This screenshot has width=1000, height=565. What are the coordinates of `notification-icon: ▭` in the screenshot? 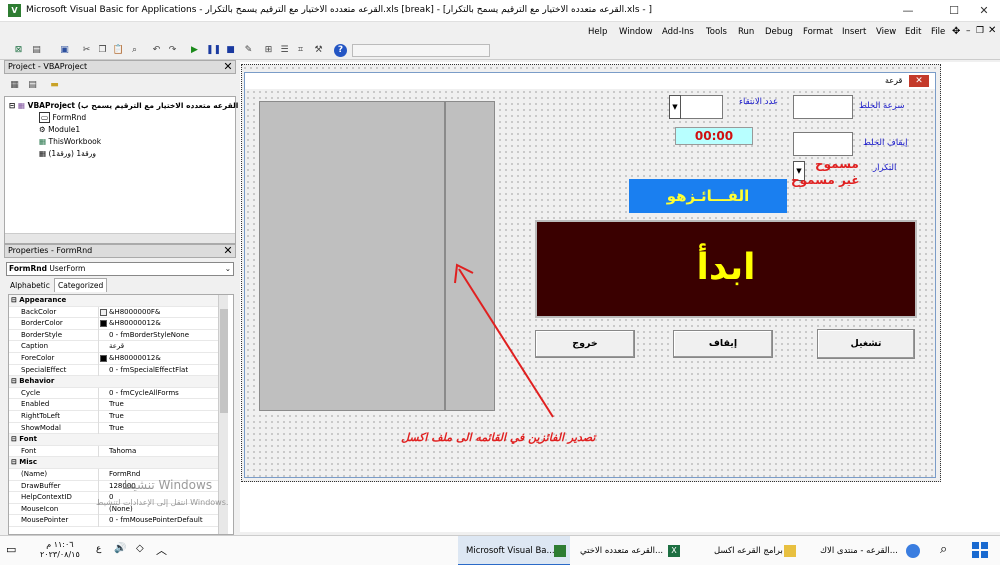 It's located at (11, 549).